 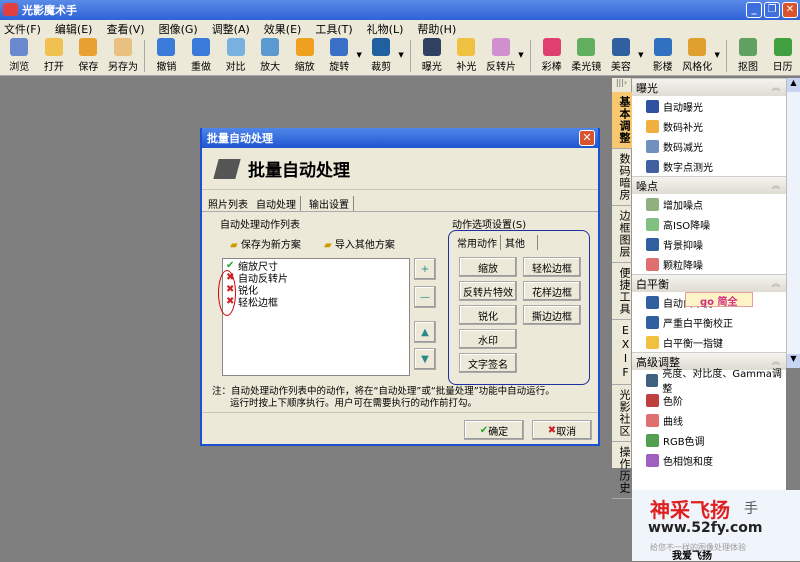 I want to click on option-button: 锐化, so click(x=488, y=315).